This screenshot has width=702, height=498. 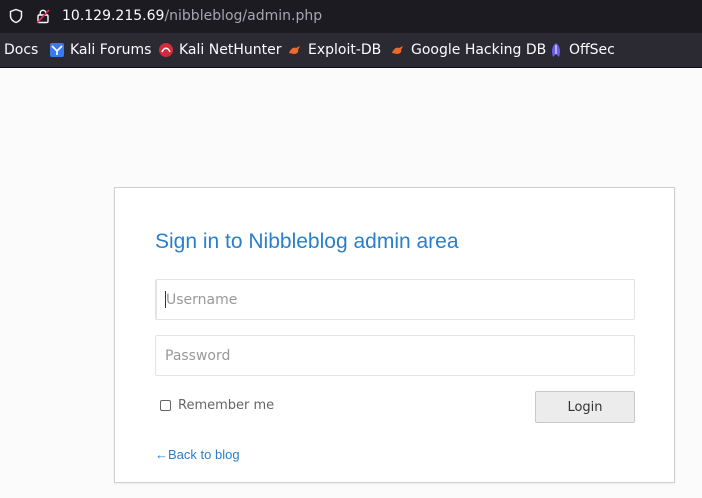 I want to click on bookmark-offsec: OffSec, so click(x=581, y=50).